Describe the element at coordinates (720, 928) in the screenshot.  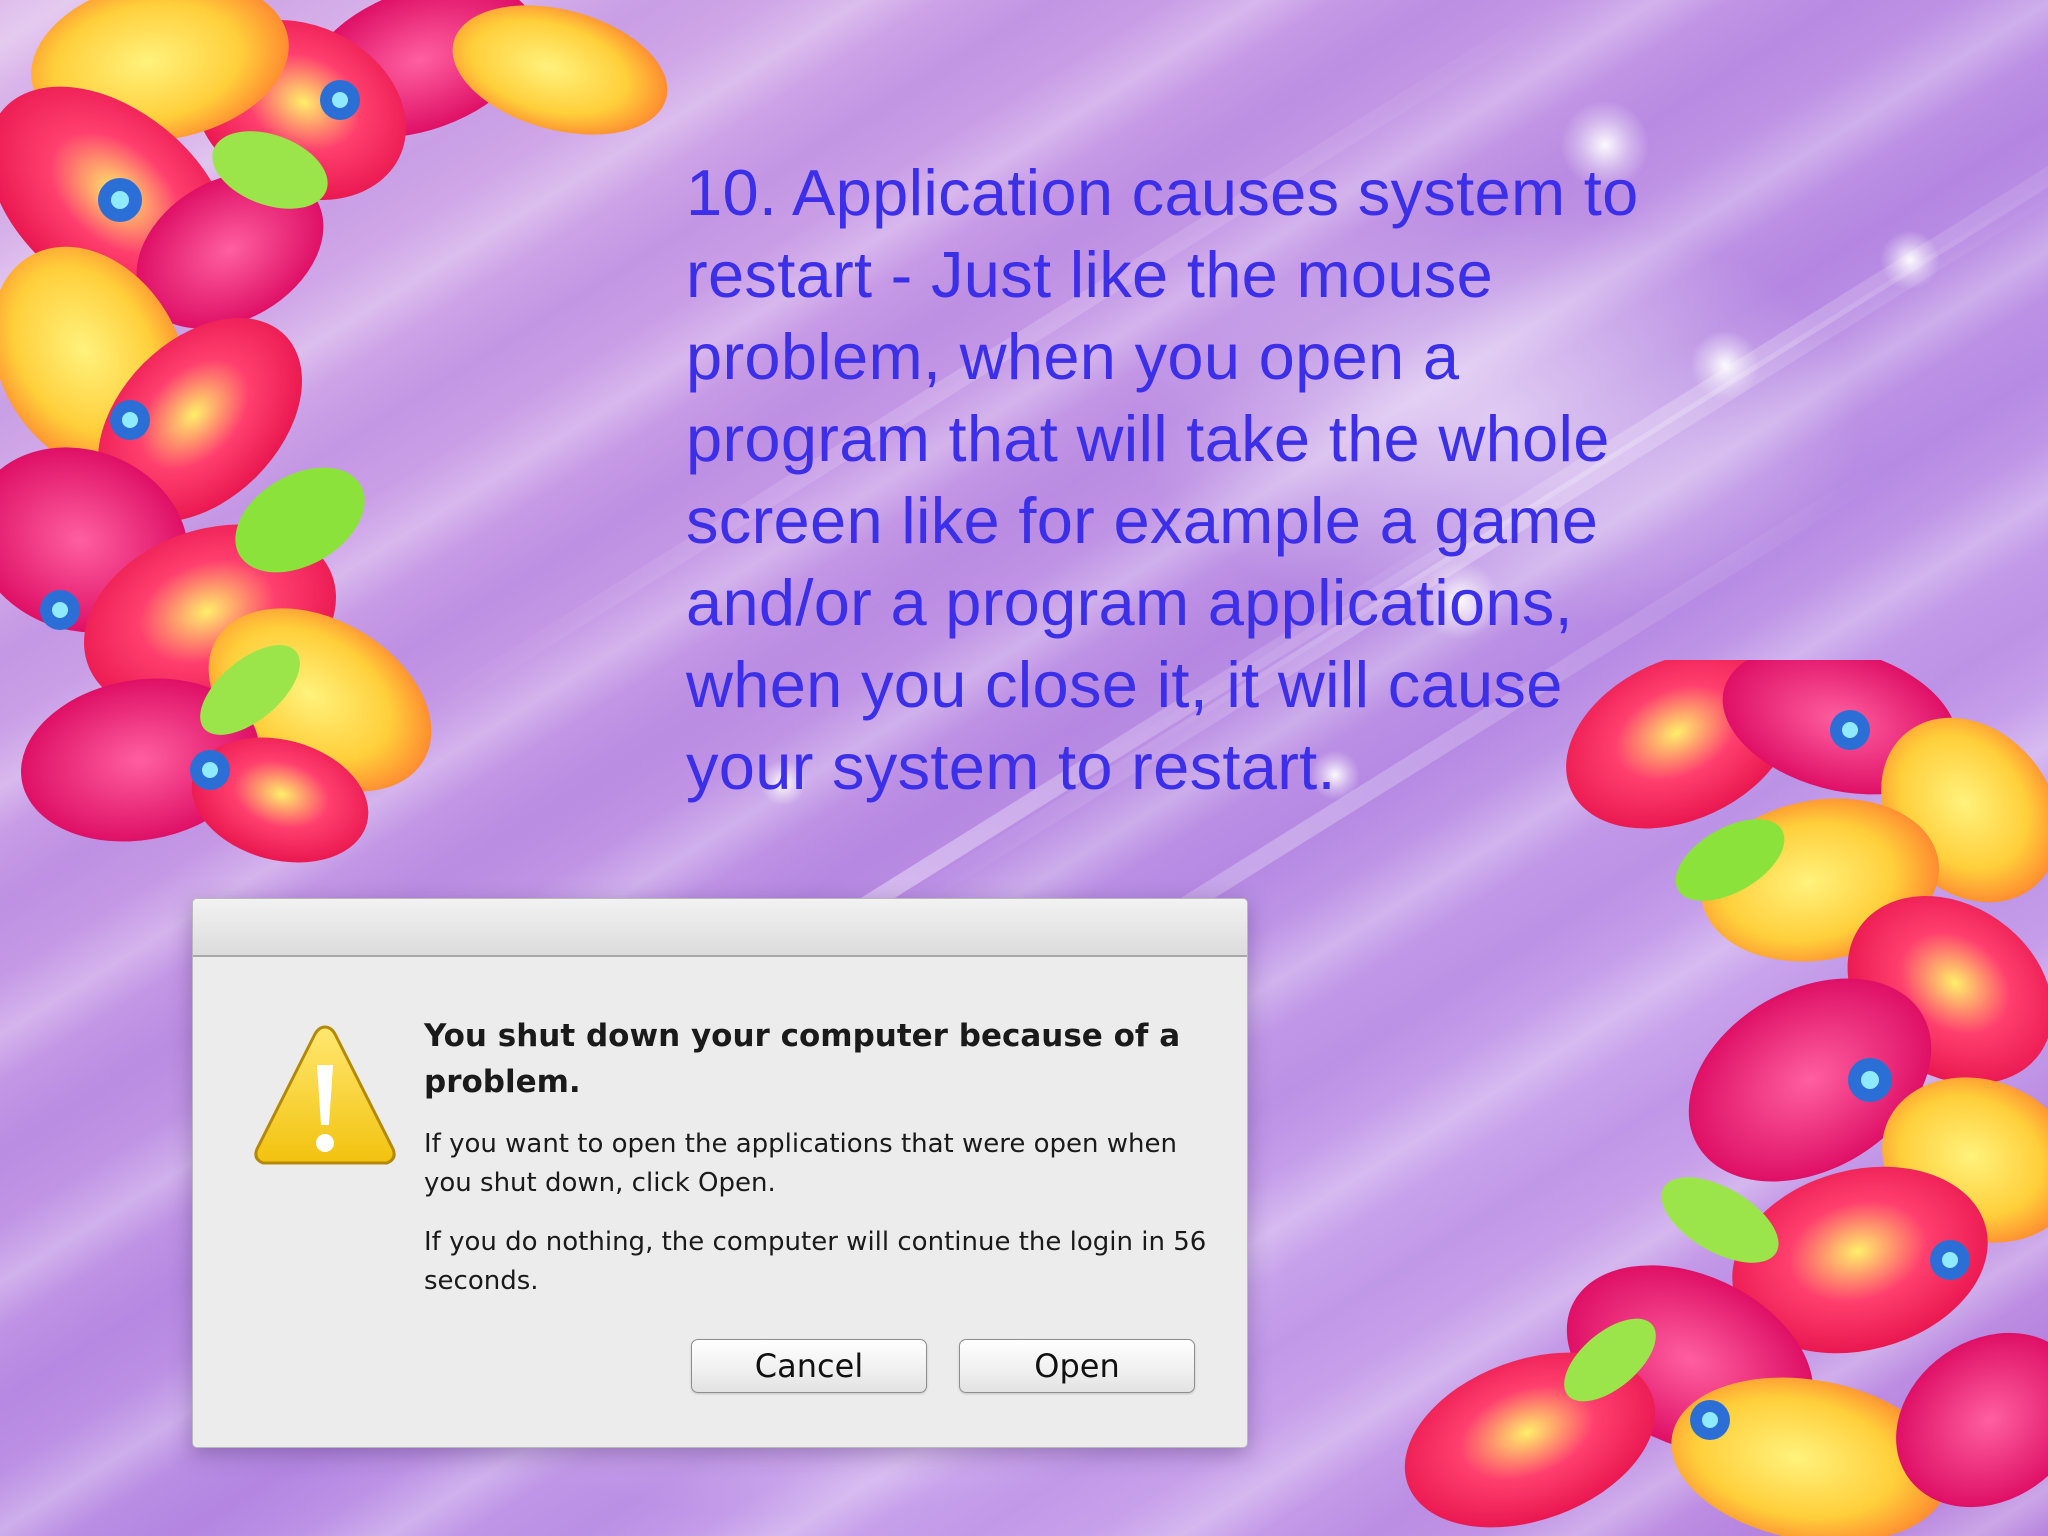
I see `dialog-titlebar` at that location.